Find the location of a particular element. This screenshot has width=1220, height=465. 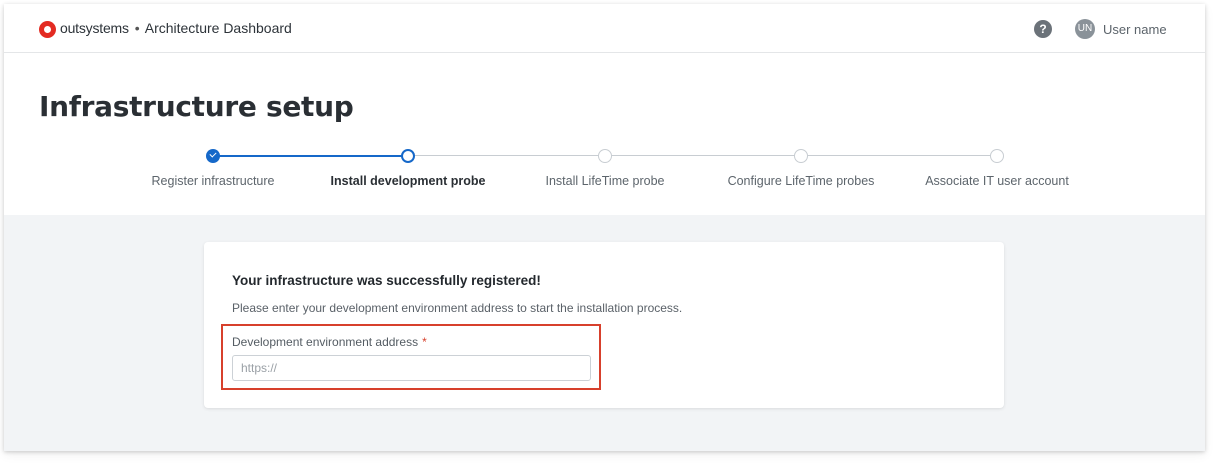

step-4-indicator is located at coordinates (801, 156).